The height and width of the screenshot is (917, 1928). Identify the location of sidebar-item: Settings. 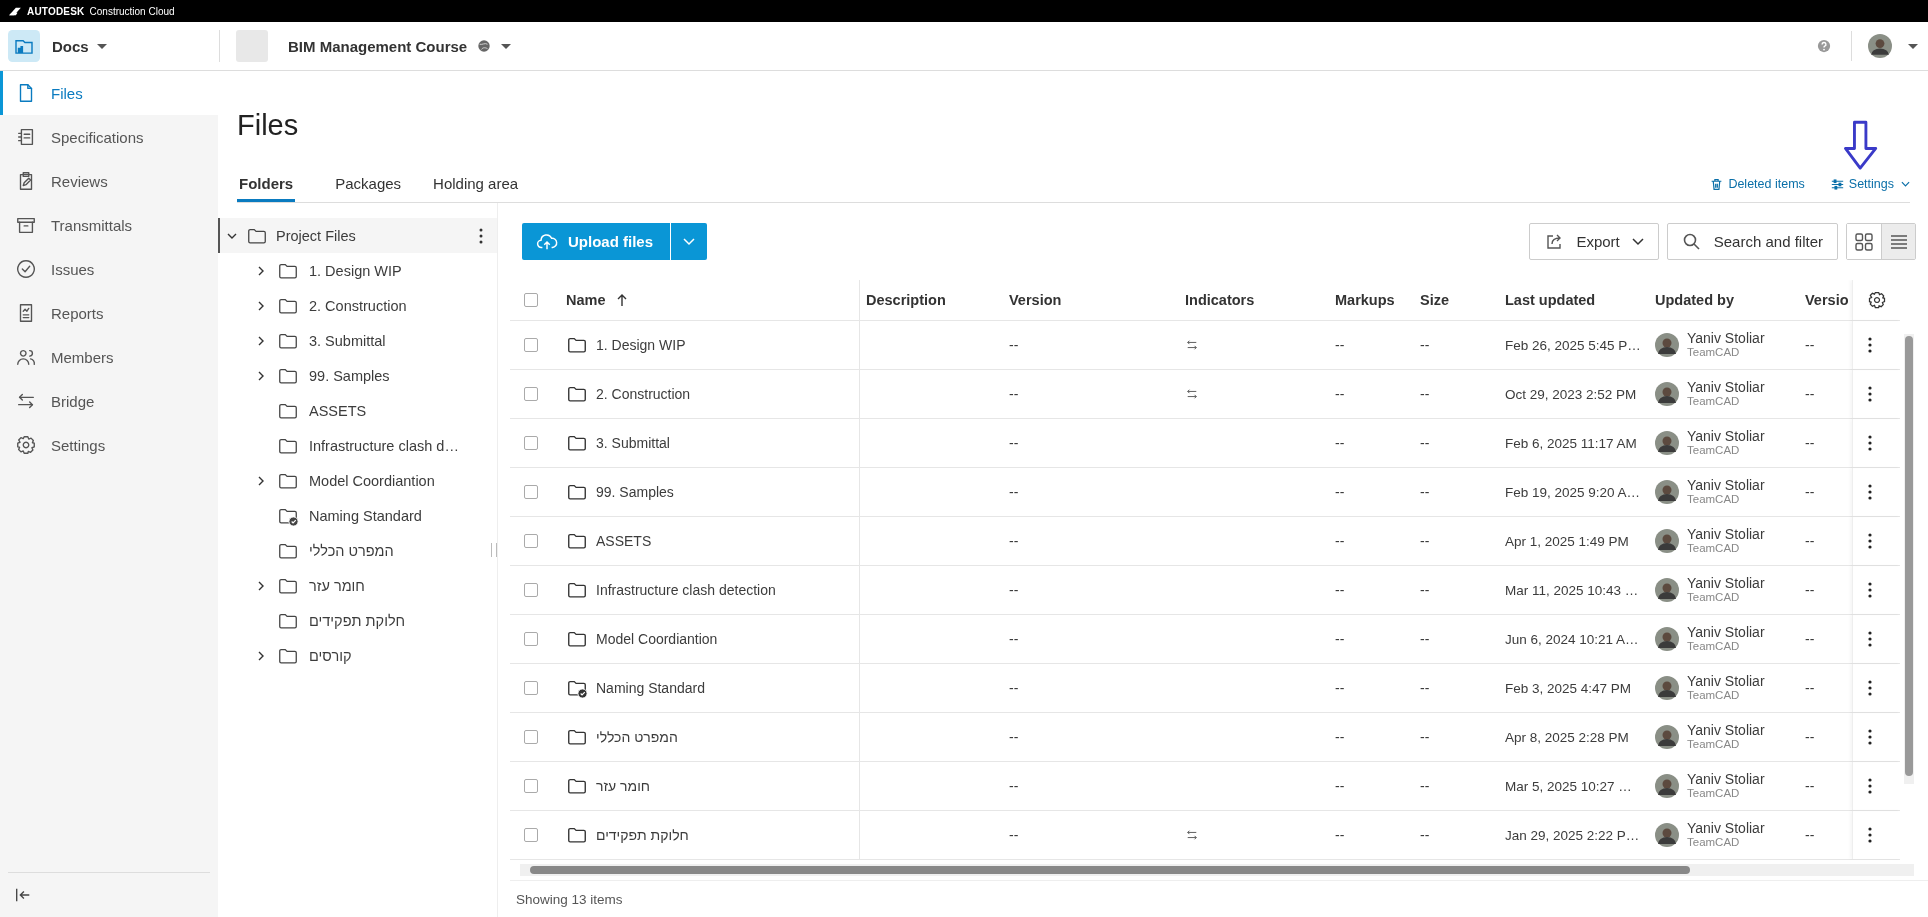
(109, 445).